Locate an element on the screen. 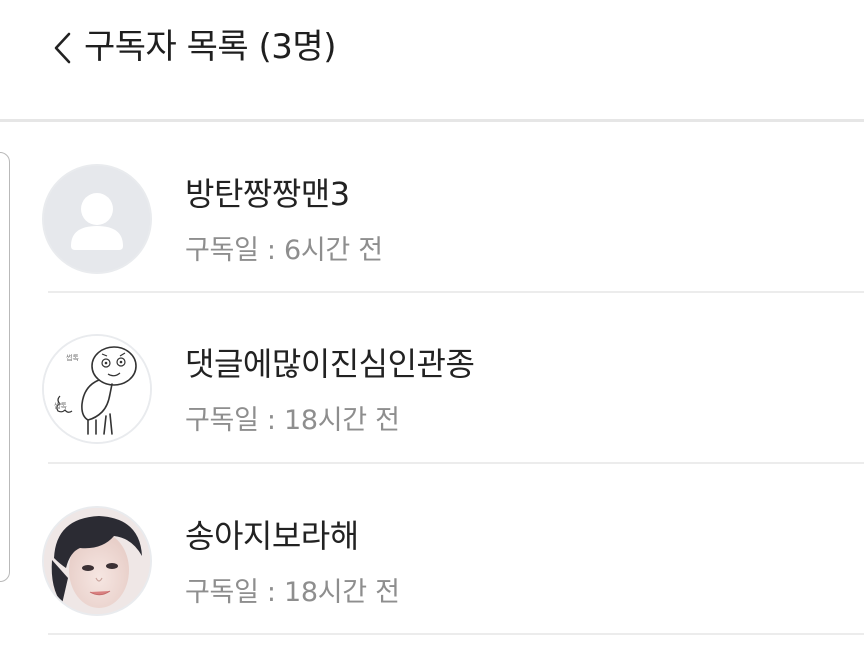 The image size is (864, 648). cartoon-character-avatar: 썹톡 썹톡 is located at coordinates (97, 389).